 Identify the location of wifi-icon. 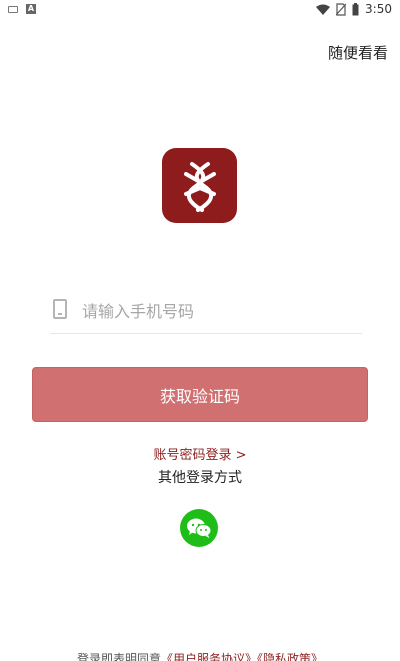
(323, 9).